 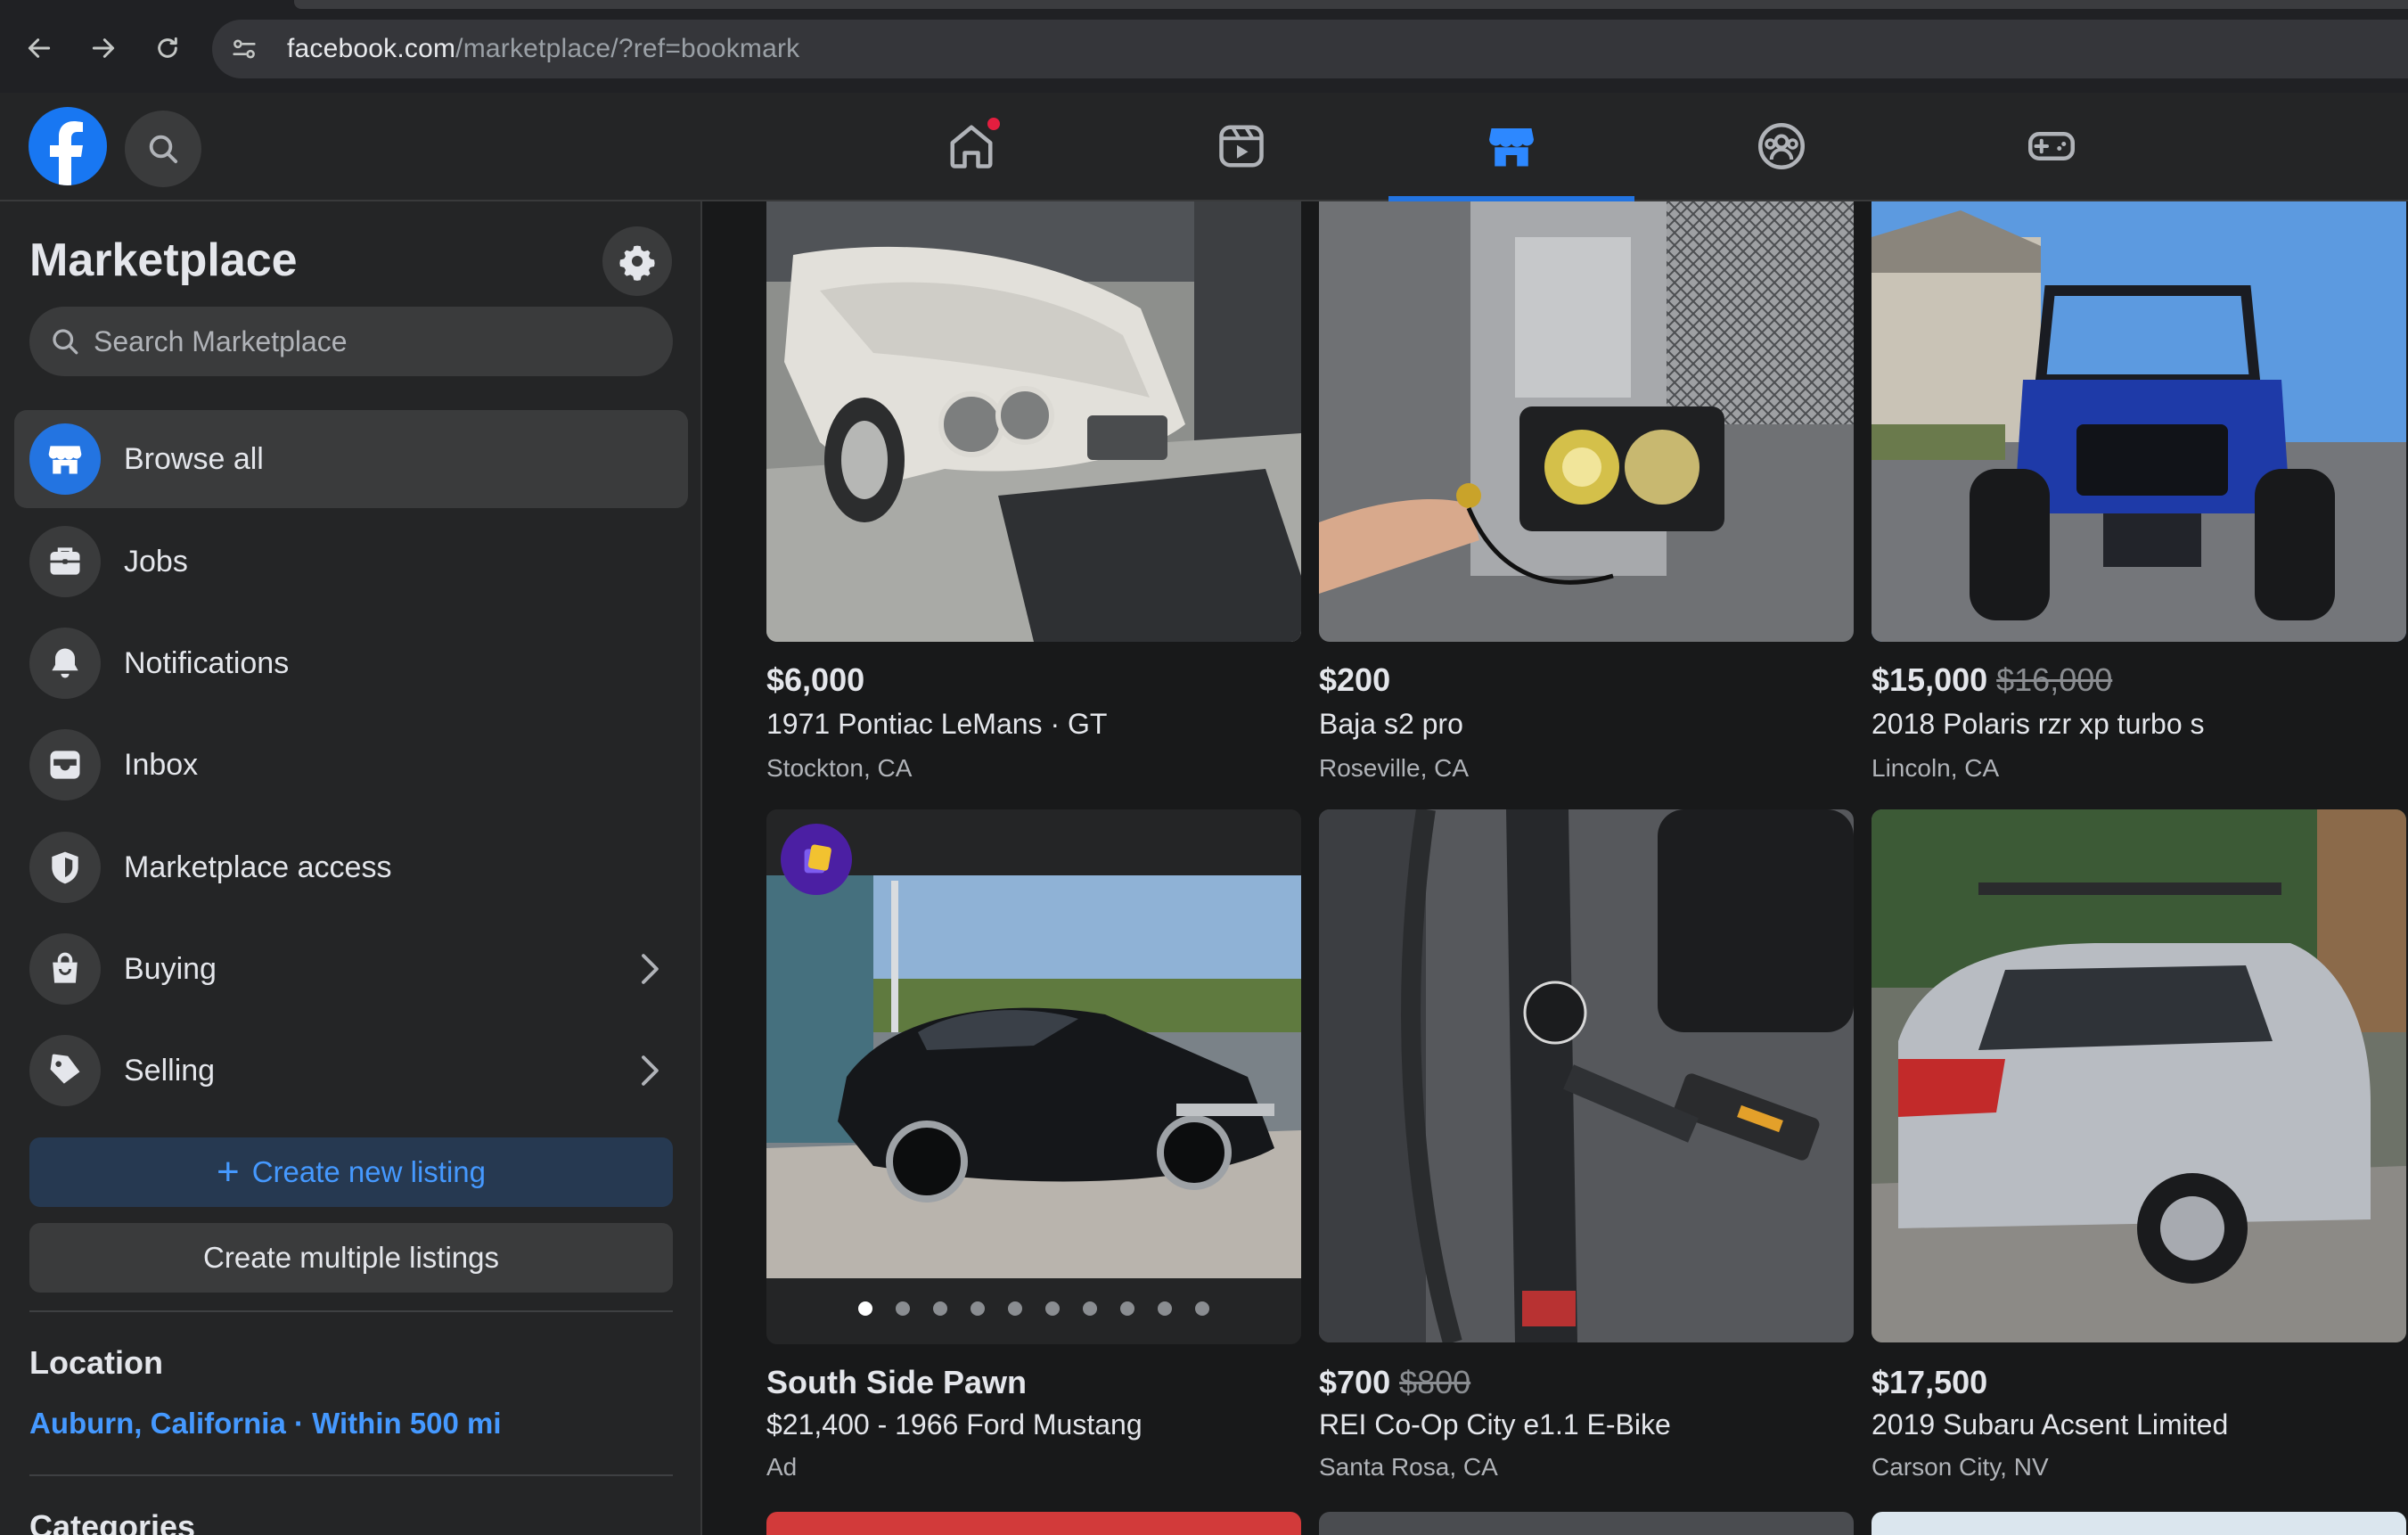 What do you see at coordinates (865, 1308) in the screenshot?
I see `carousel-dot-active` at bounding box center [865, 1308].